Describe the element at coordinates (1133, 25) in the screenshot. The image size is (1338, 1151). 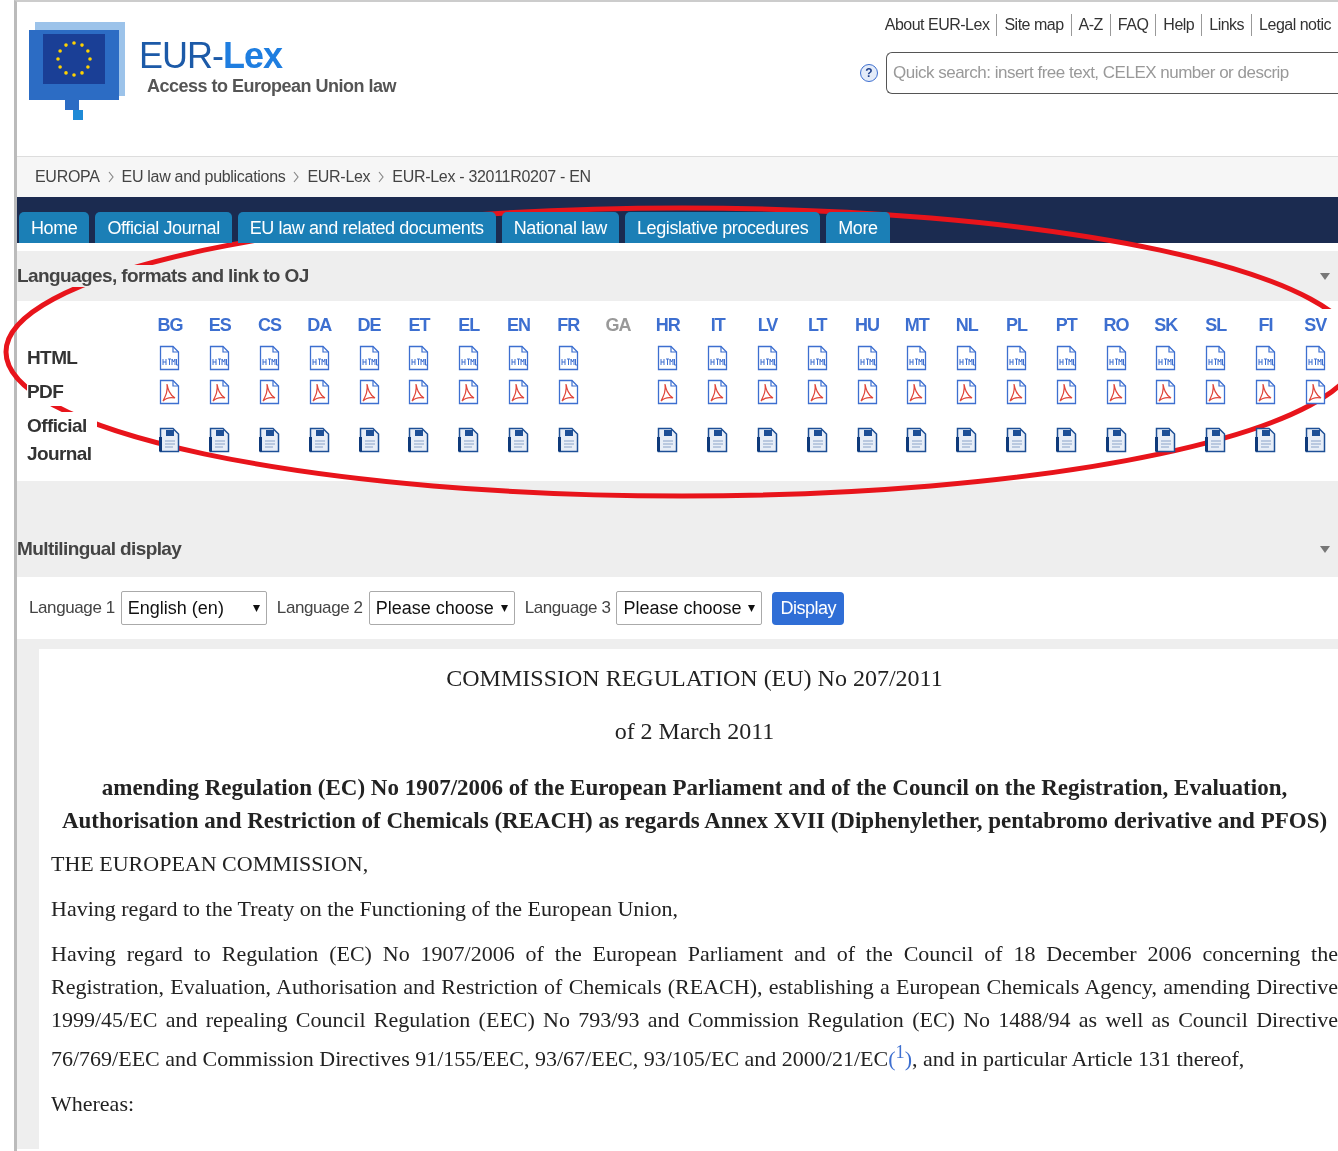
I see `top-link: FAQ` at that location.